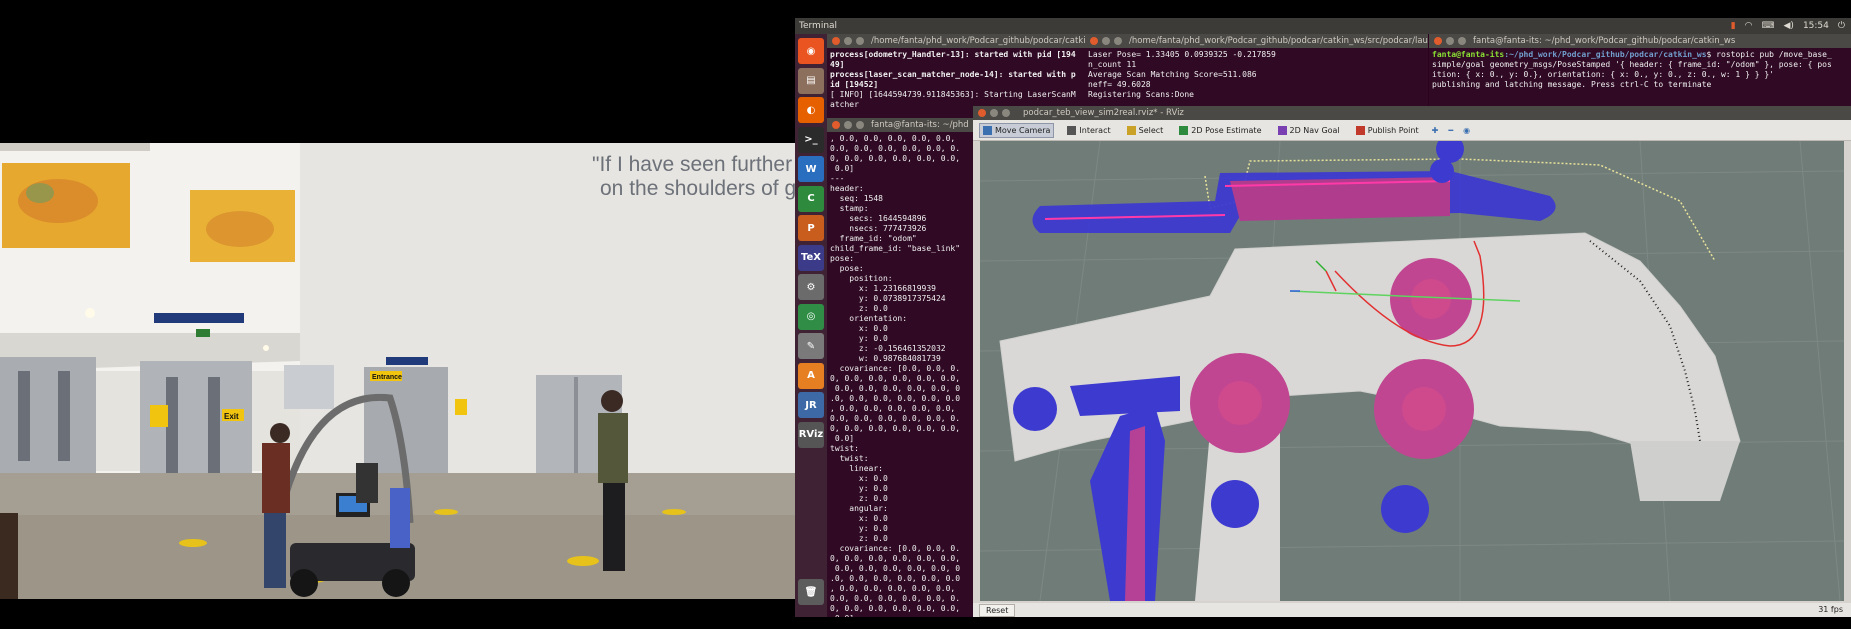 The height and width of the screenshot is (629, 1851). I want to click on trash-icon: 🗑, so click(811, 592).